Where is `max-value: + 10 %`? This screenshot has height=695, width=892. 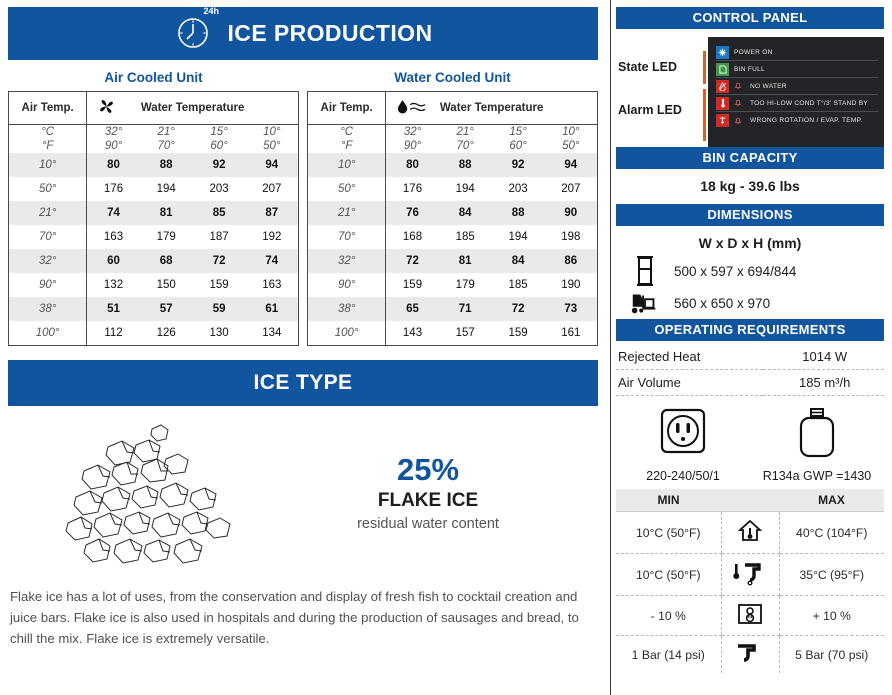 max-value: + 10 % is located at coordinates (831, 615).